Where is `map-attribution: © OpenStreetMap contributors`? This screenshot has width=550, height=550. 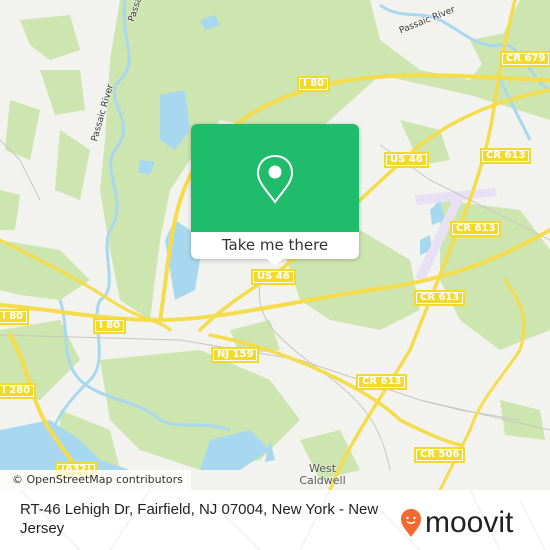 map-attribution: © OpenStreetMap contributors is located at coordinates (95, 480).